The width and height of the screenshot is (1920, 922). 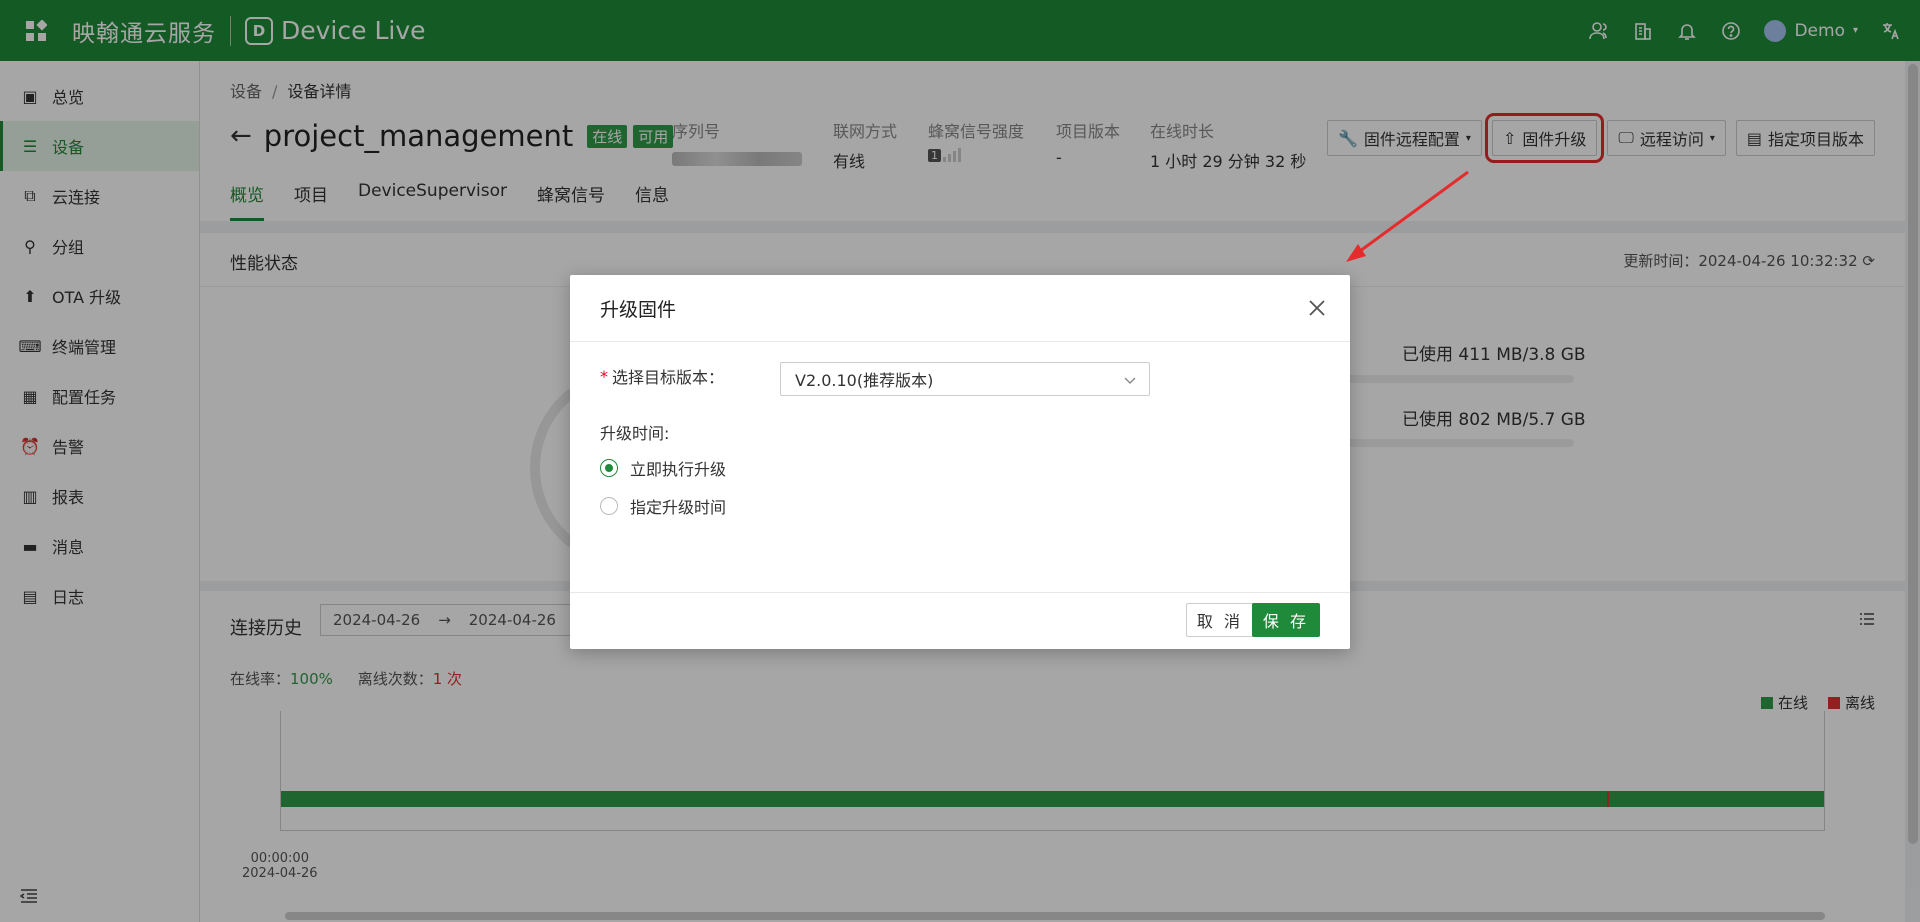 I want to click on chevron-down-icon, so click(x=1130, y=381).